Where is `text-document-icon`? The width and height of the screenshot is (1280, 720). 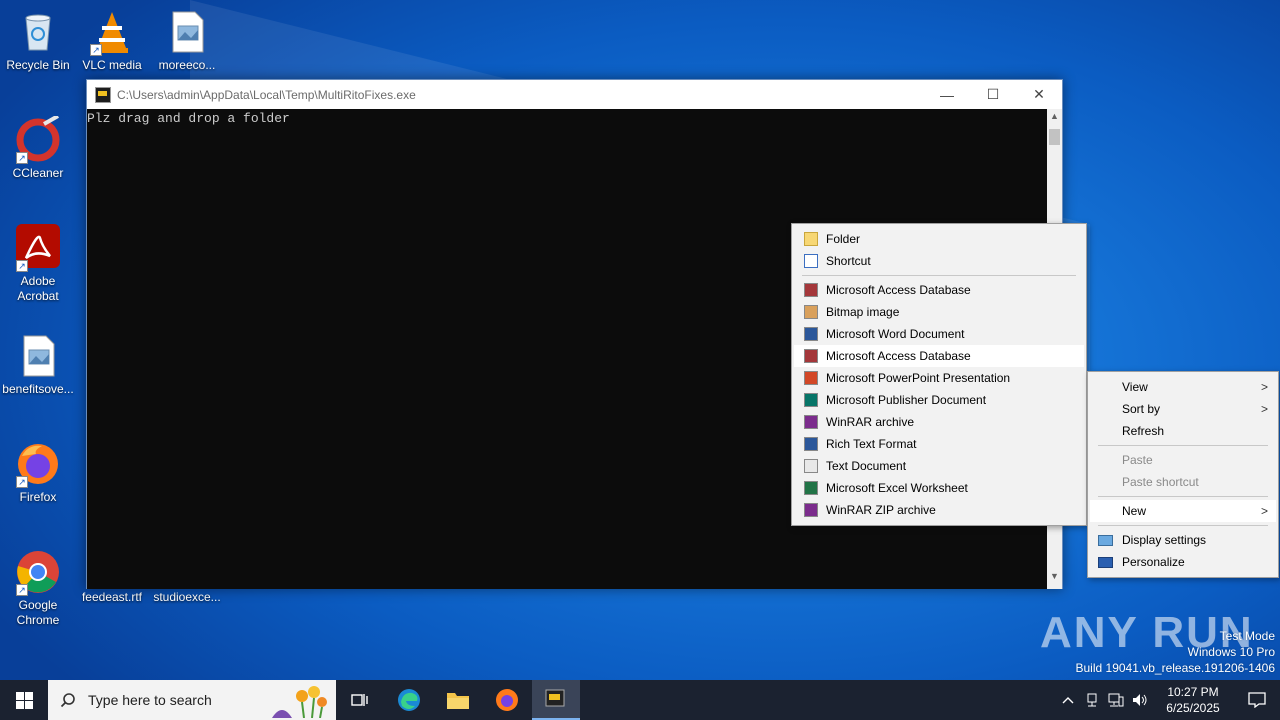
text-document-icon is located at coordinates (811, 466).